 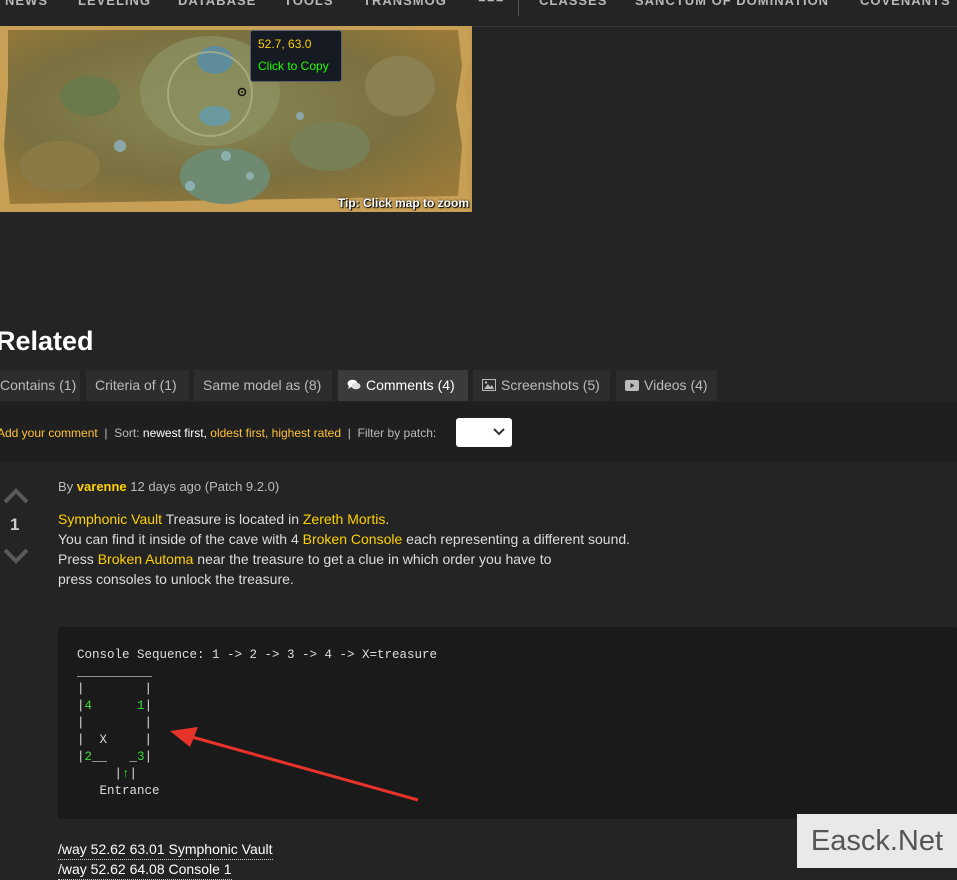 What do you see at coordinates (114, 4) in the screenshot?
I see `nav-leveling: LEVELING` at bounding box center [114, 4].